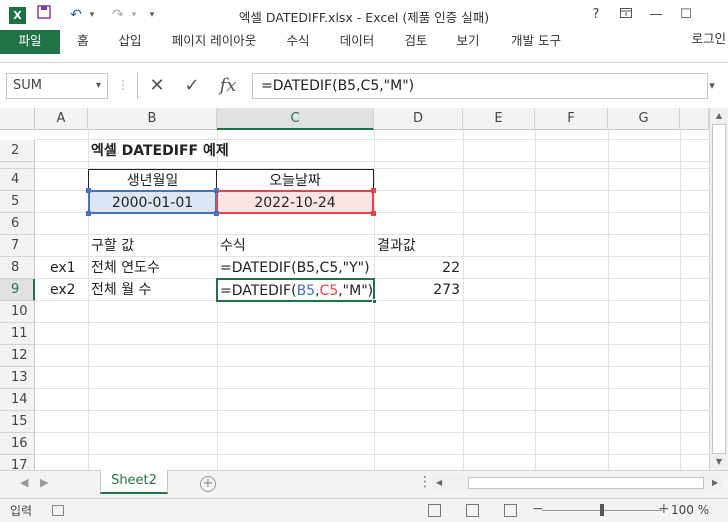  What do you see at coordinates (58, 510) in the screenshot?
I see `macro-record-icon` at bounding box center [58, 510].